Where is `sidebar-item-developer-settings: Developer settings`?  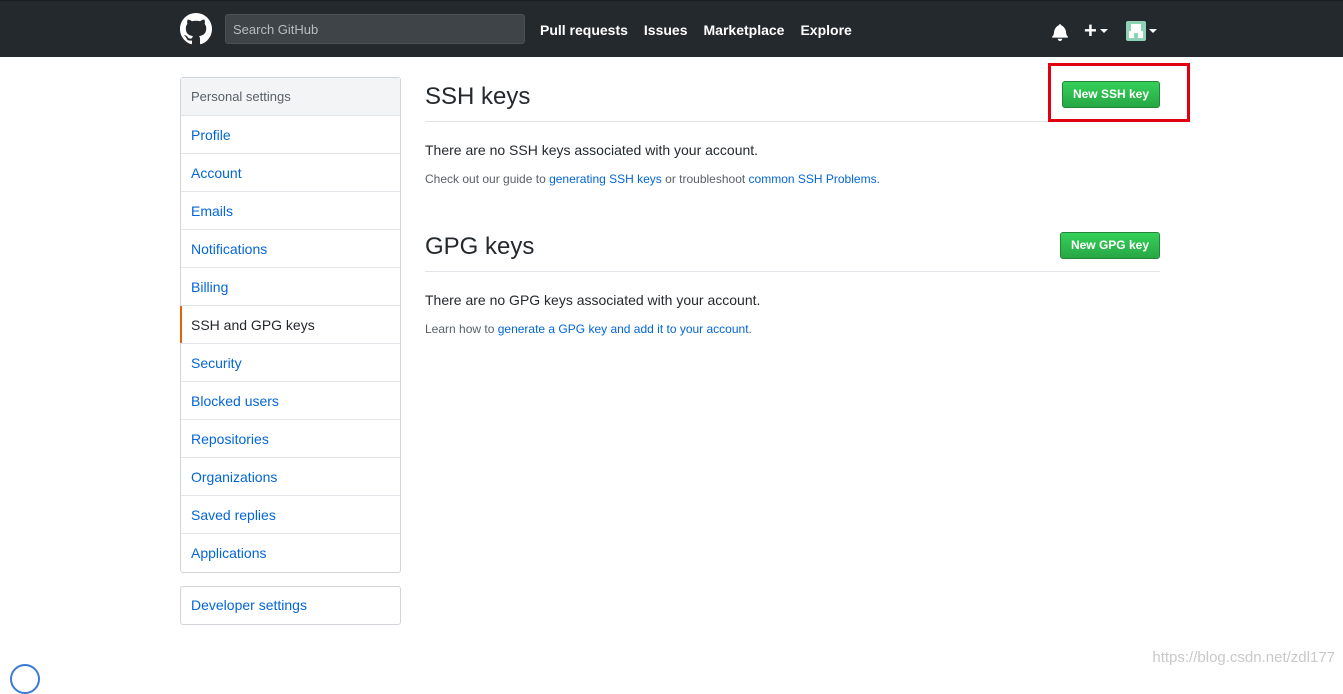
sidebar-item-developer-settings: Developer settings is located at coordinates (290, 605).